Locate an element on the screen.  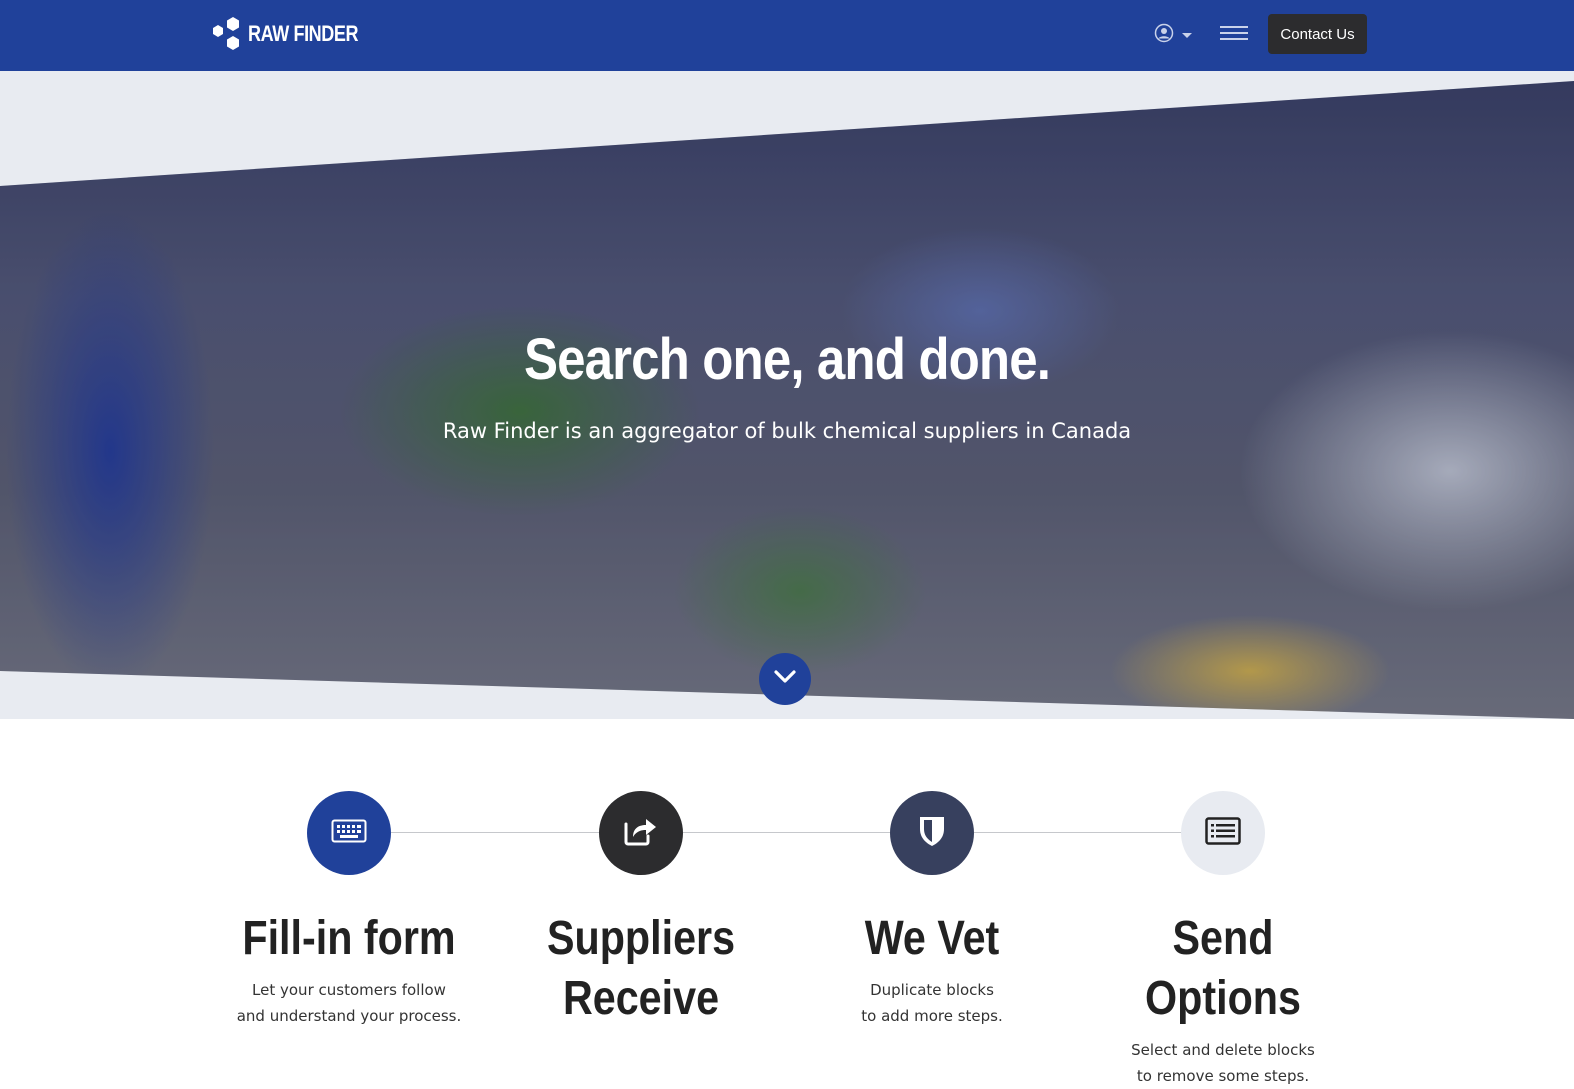
hexagon-logo-icon is located at coordinates (226, 34).